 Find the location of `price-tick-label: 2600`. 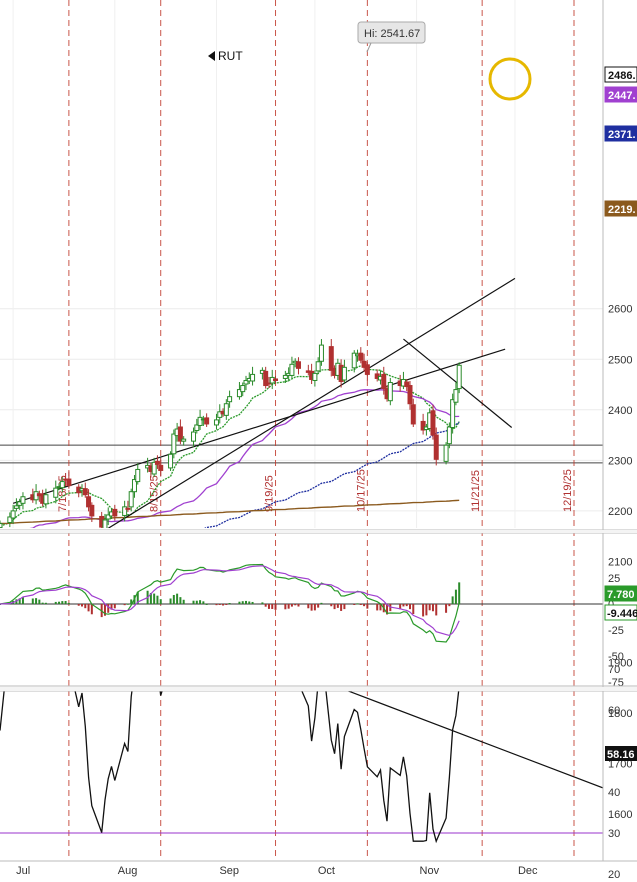

price-tick-label: 2600 is located at coordinates (620, 310).